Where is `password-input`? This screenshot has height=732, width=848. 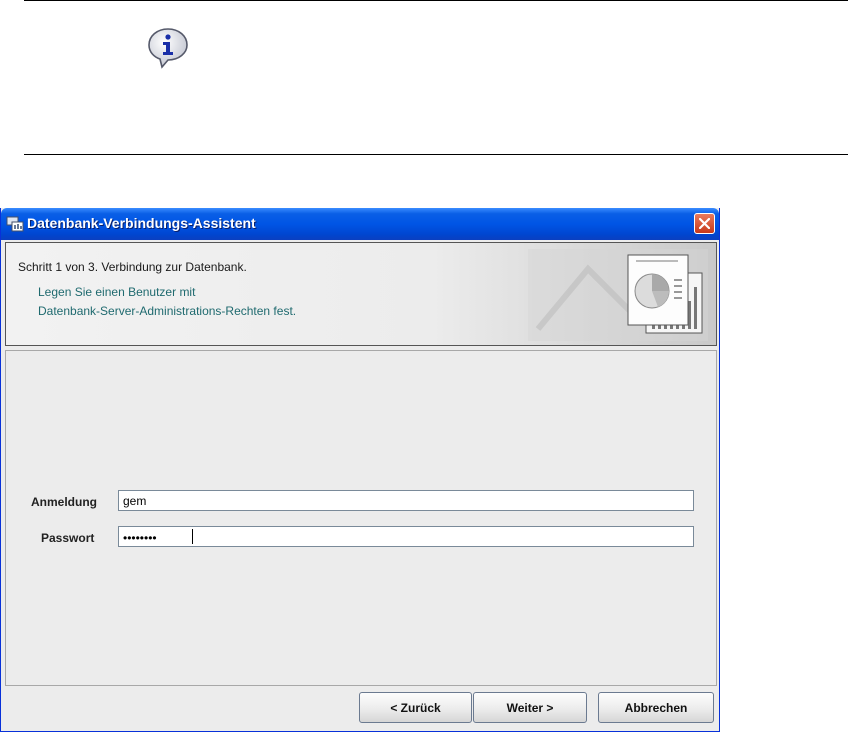
password-input is located at coordinates (406, 536).